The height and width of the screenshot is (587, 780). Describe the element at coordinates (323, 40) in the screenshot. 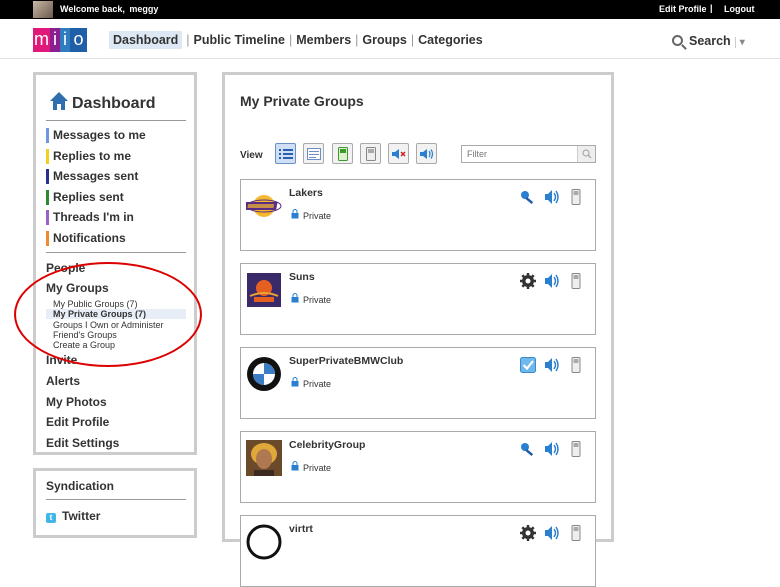

I see `nav-members: Members` at that location.